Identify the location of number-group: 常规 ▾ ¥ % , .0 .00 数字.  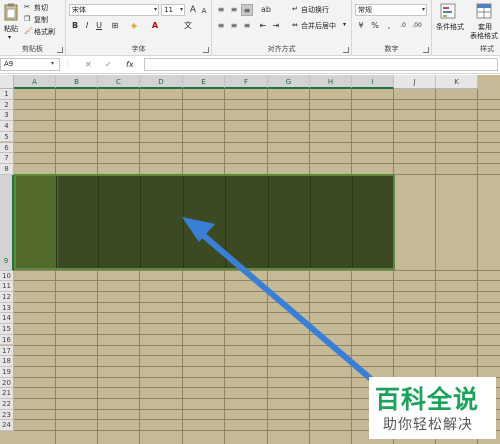
(392, 28).